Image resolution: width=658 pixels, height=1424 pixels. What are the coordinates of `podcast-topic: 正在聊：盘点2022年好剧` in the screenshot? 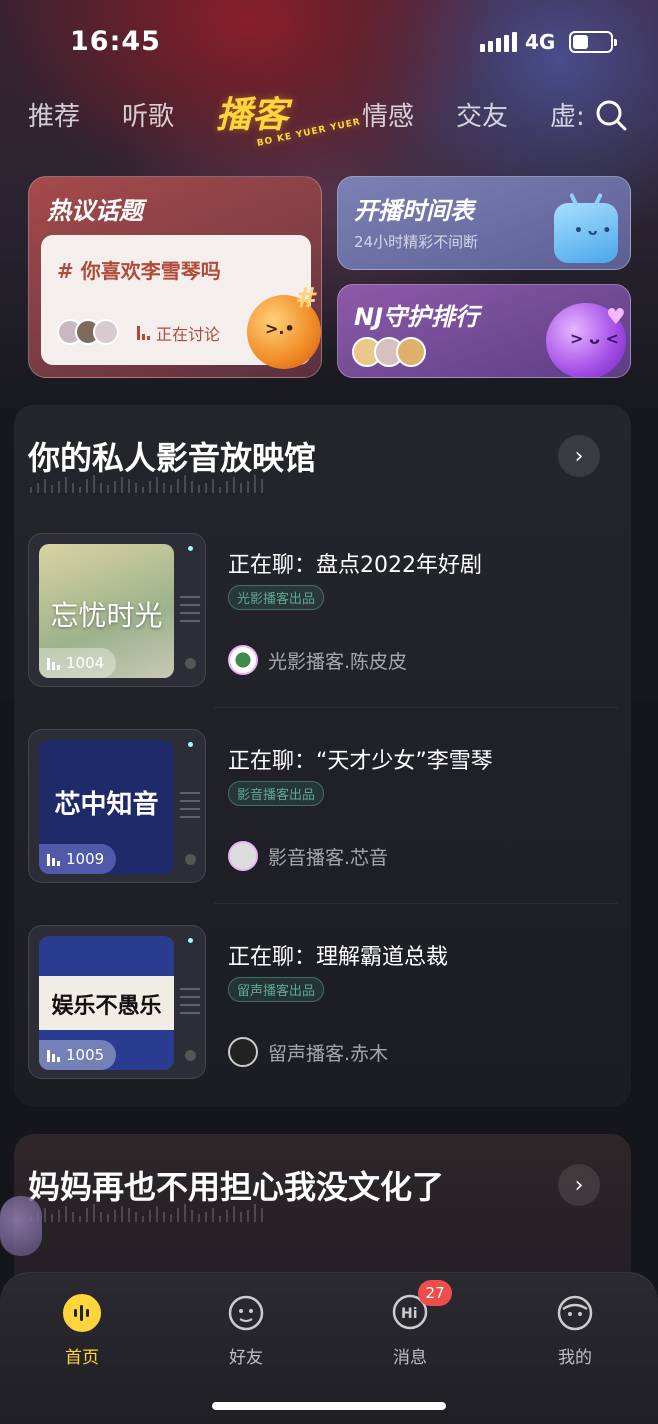 It's located at (355, 565).